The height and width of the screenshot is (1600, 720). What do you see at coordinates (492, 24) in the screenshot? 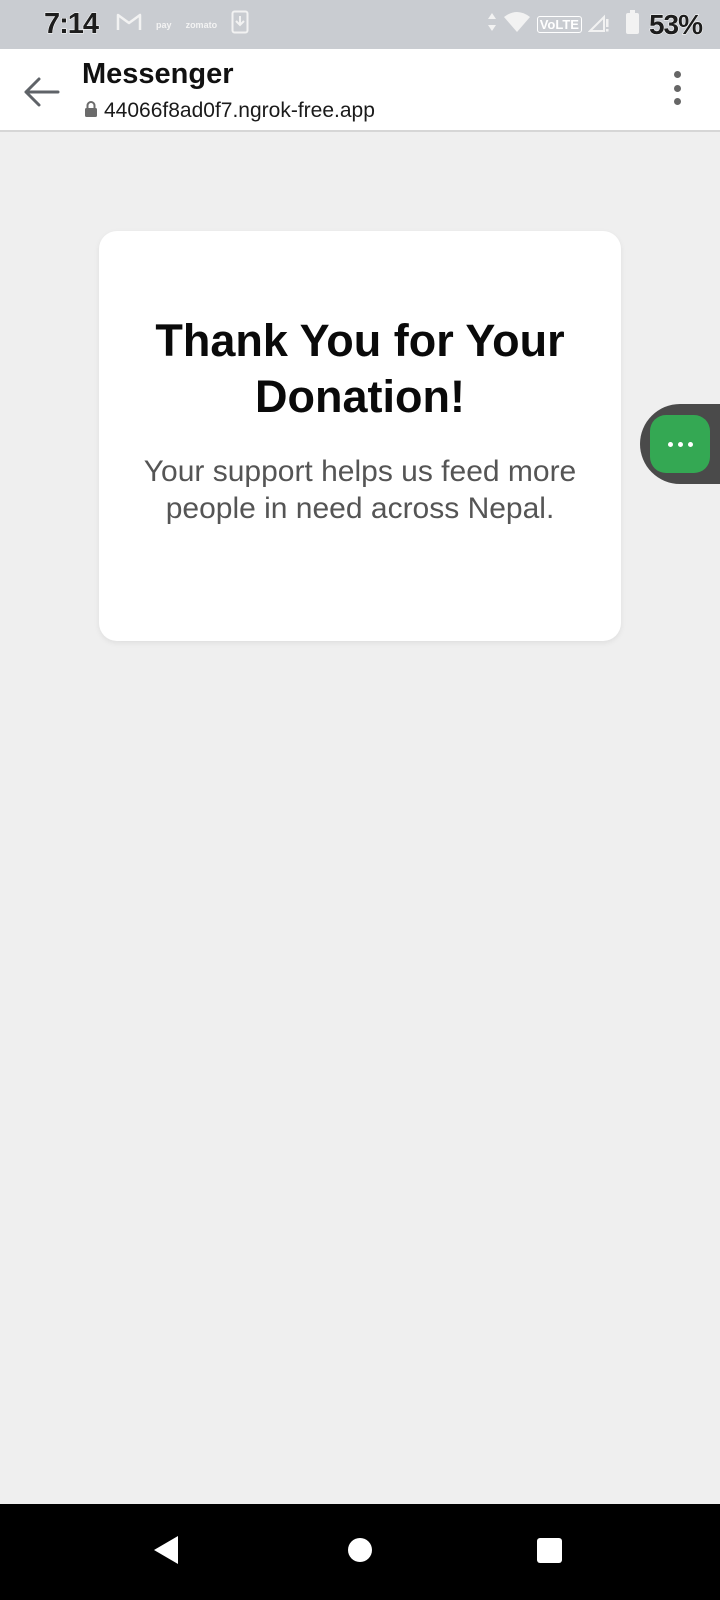
I see `data-arrows-icon` at bounding box center [492, 24].